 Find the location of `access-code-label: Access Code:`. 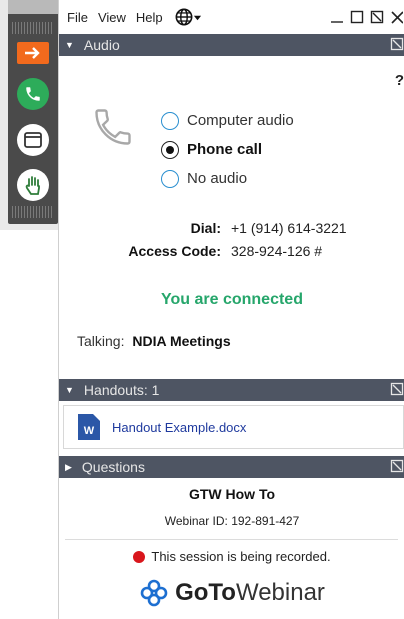

access-code-label: Access Code: is located at coordinates (174, 250).